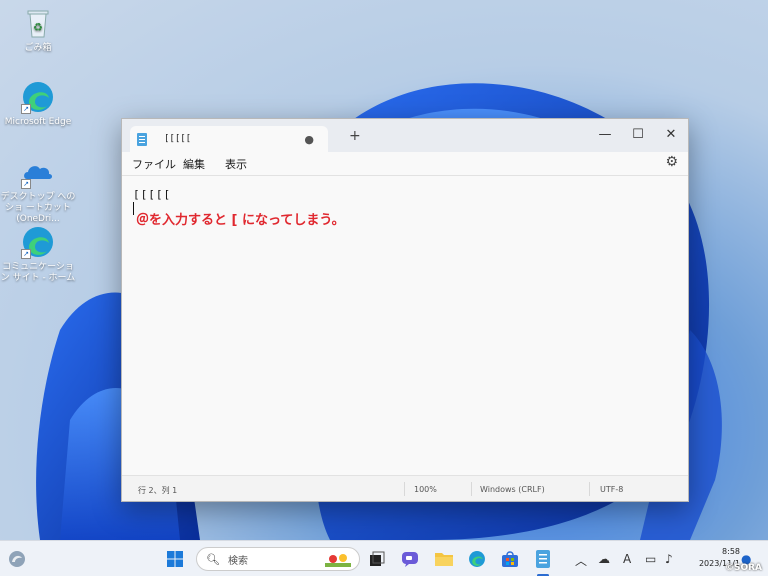 This screenshot has width=768, height=576. Describe the element at coordinates (512, 489) in the screenshot. I see `status-line-ending: Windows (CRLF)` at that location.